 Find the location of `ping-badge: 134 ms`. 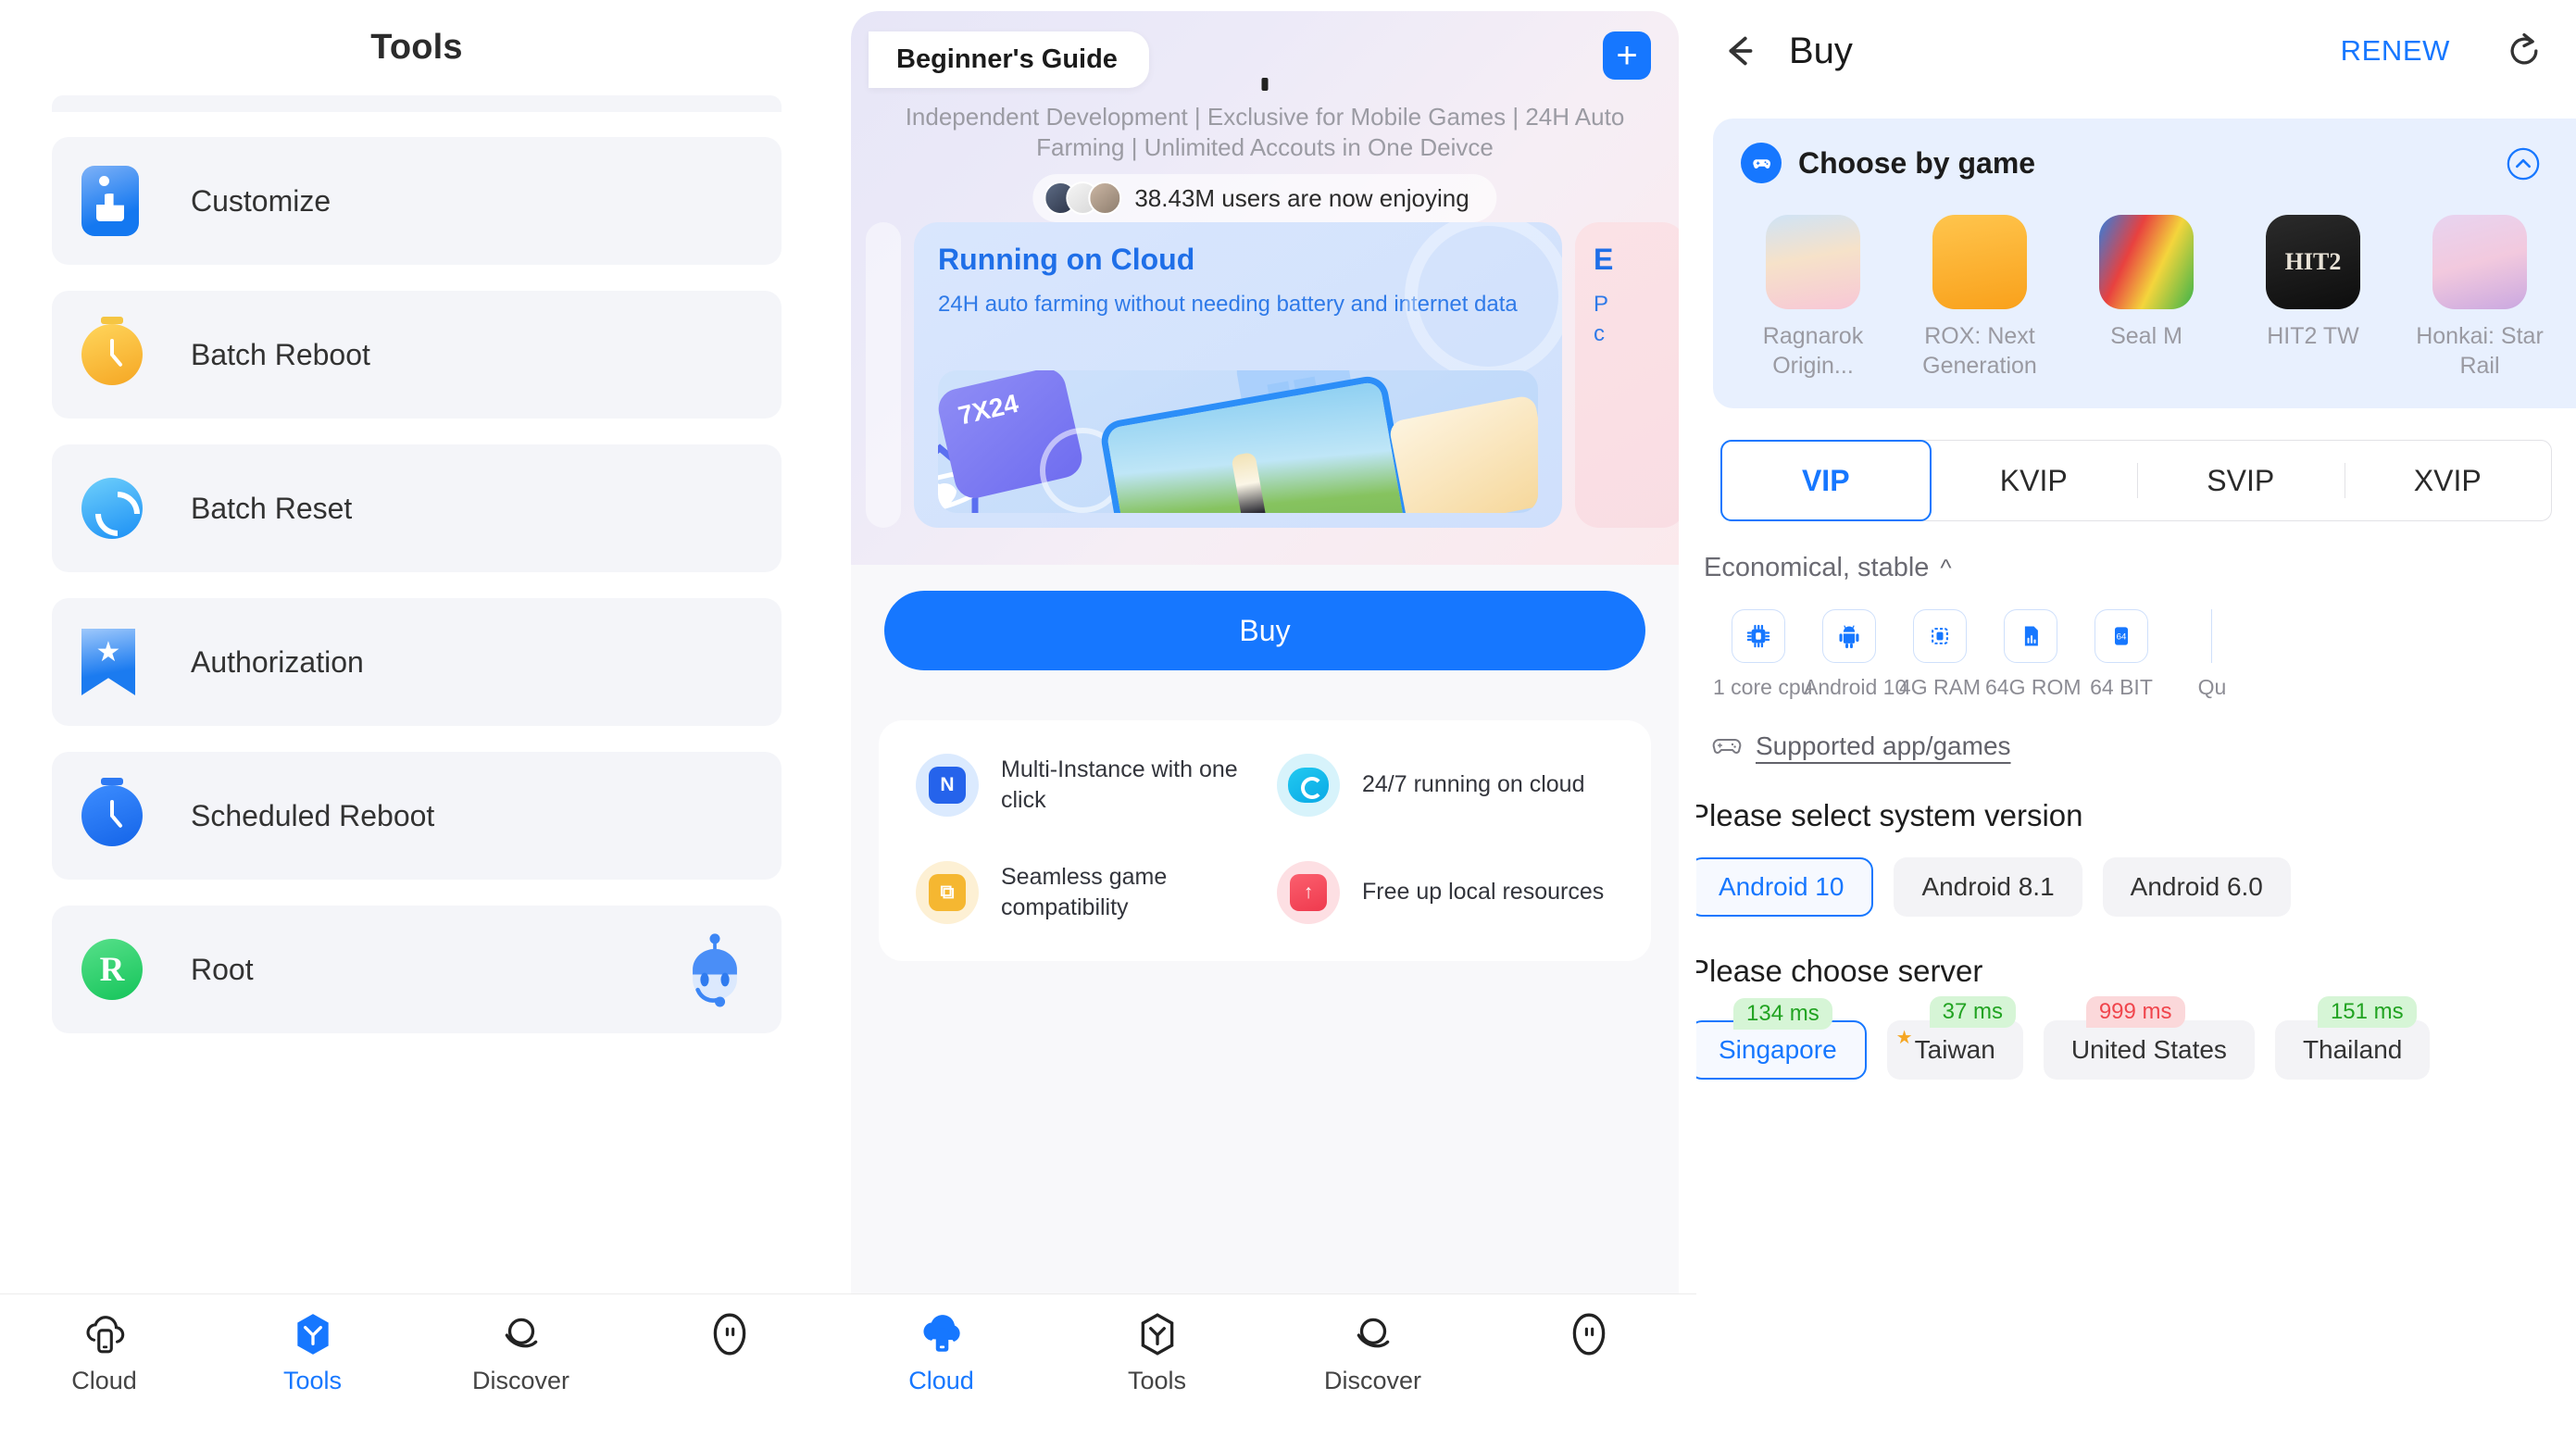

ping-badge: 134 ms is located at coordinates (1782, 1014).